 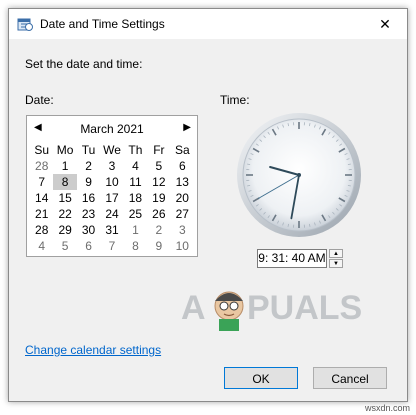 I want to click on calendar-month-label: March 2021, so click(x=112, y=129).